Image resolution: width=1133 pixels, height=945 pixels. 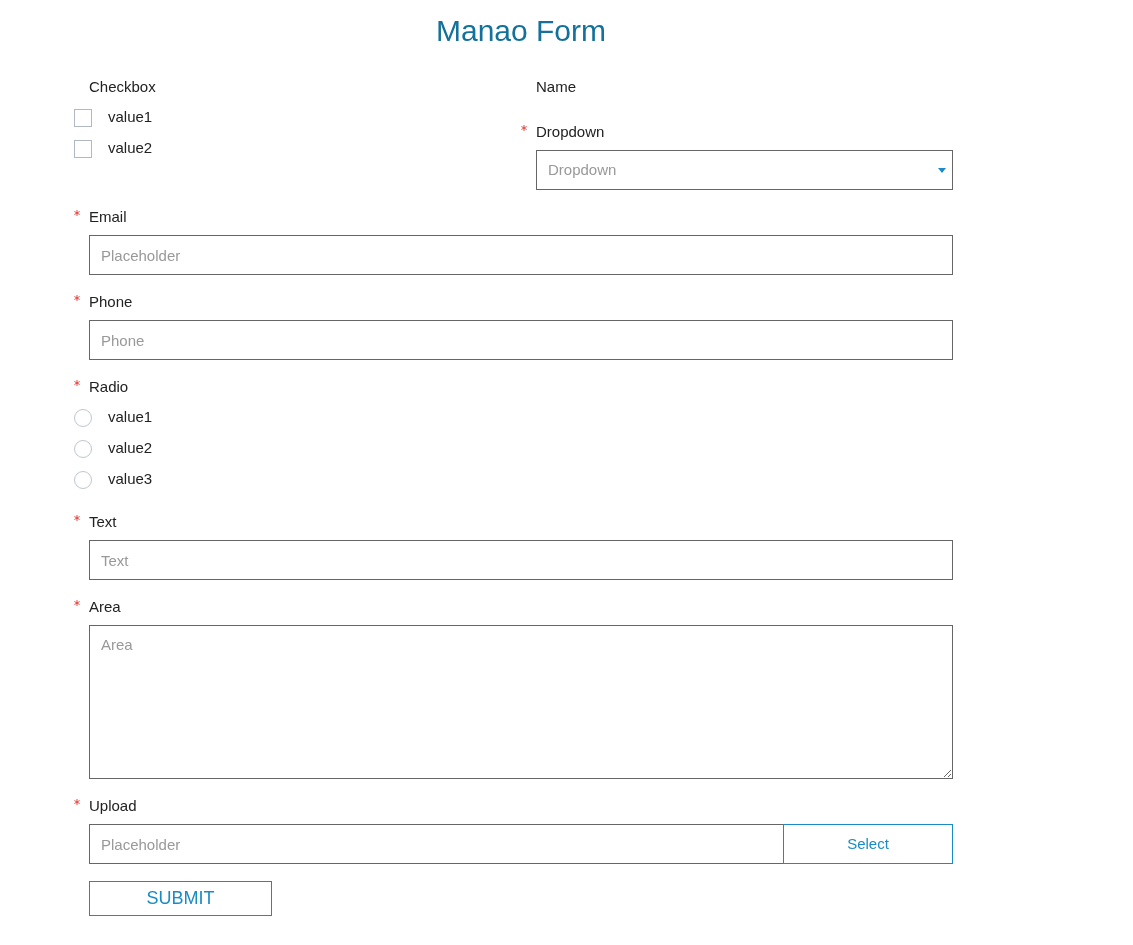 I want to click on form-title: Manao Form, so click(x=521, y=30).